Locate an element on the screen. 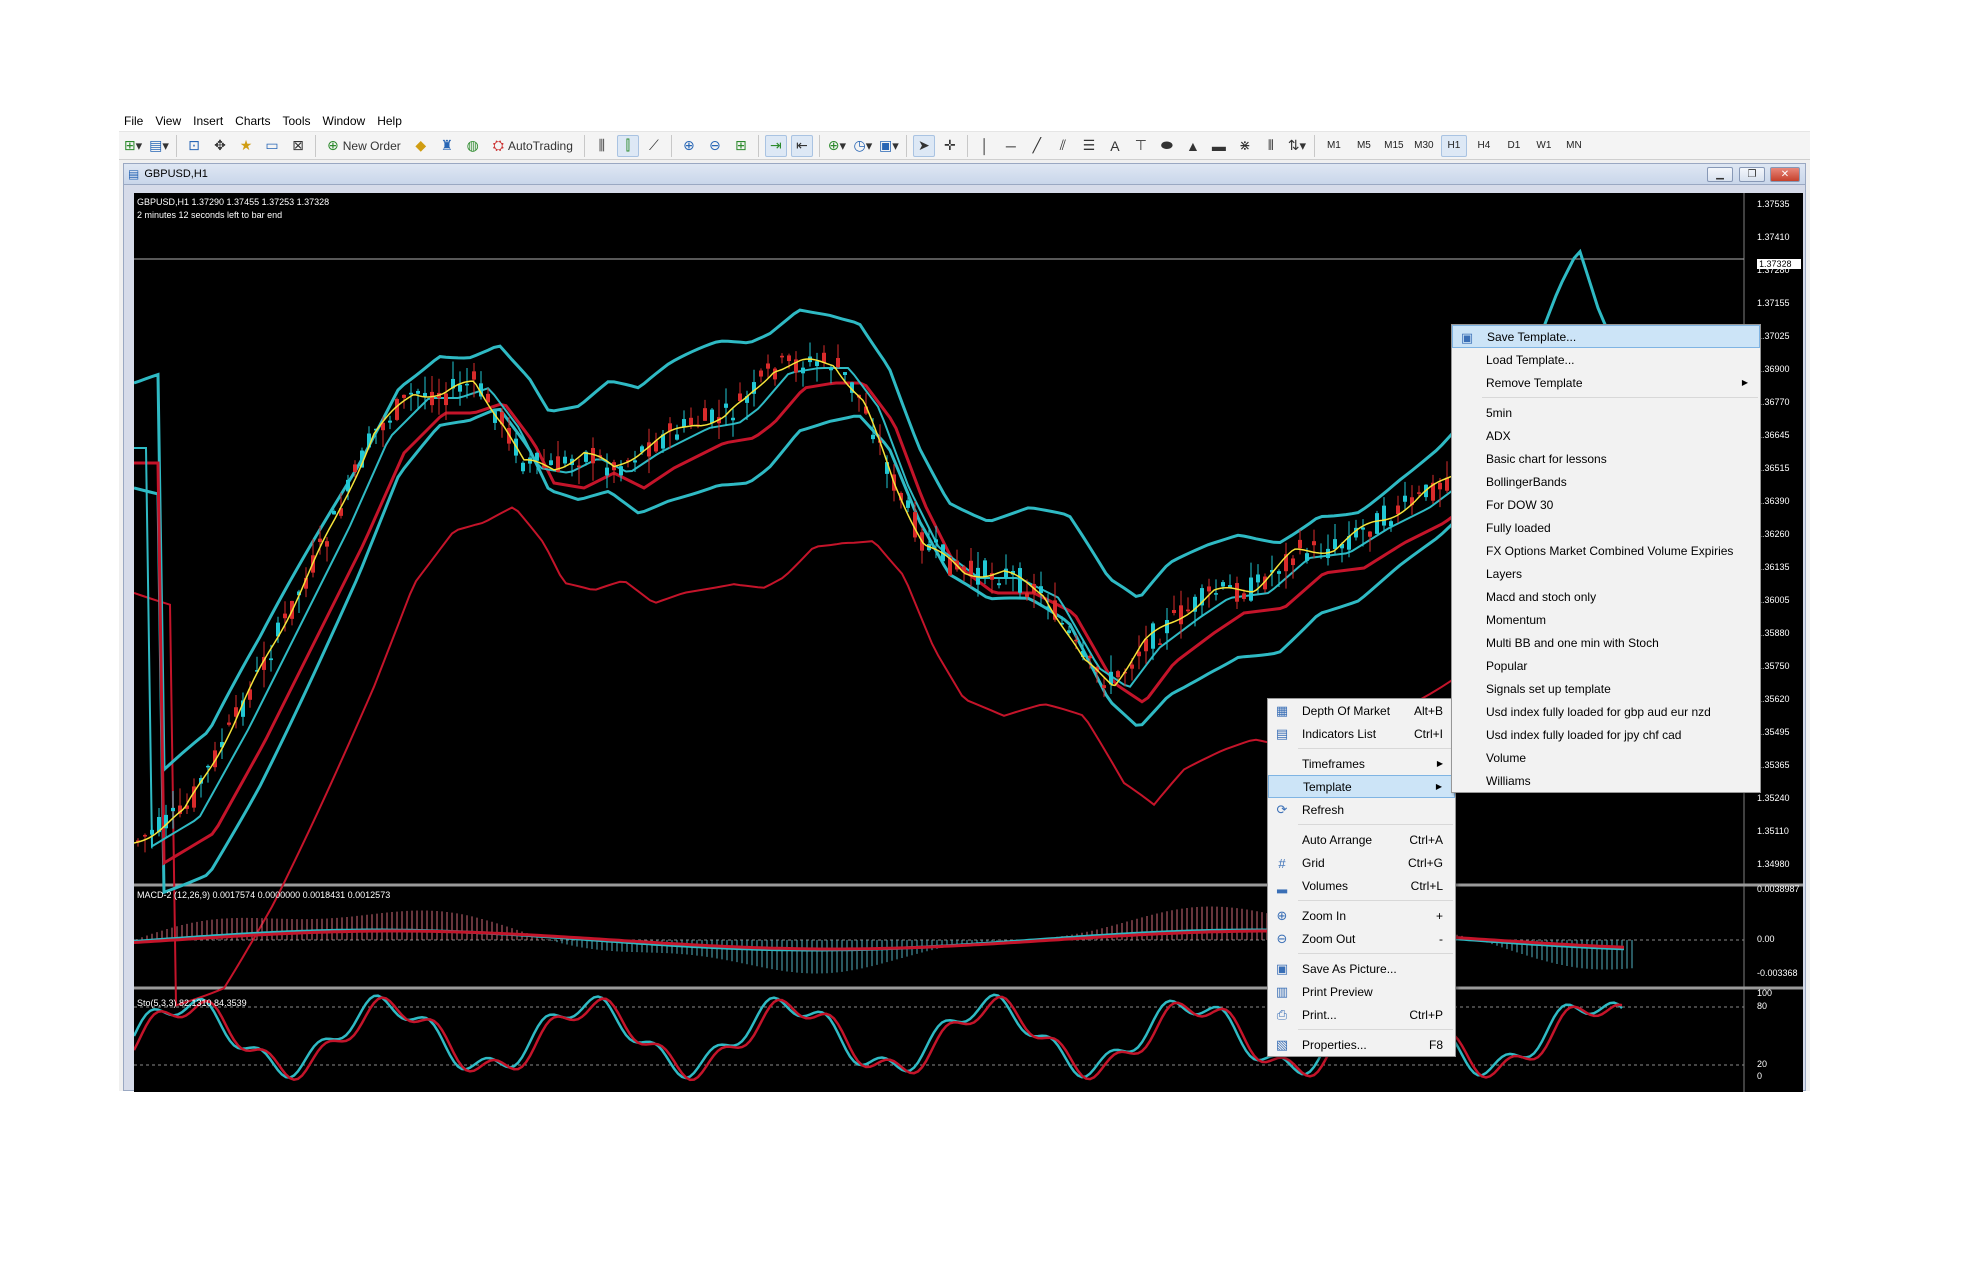 The width and height of the screenshot is (1978, 1268). candlestick-button: ⫿ is located at coordinates (627, 145).